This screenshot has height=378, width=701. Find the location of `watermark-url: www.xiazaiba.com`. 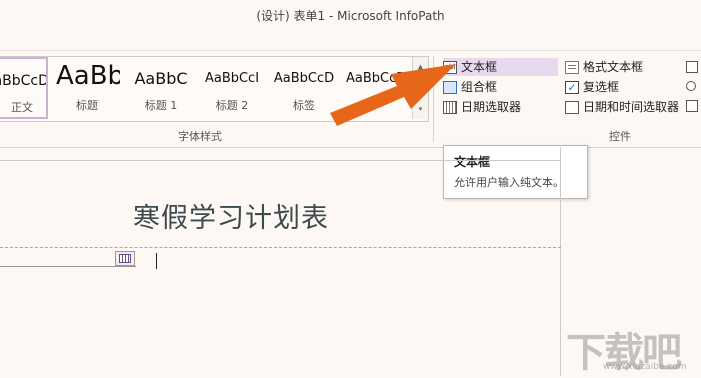

watermark-url: www.xiazaiba.com is located at coordinates (645, 367).